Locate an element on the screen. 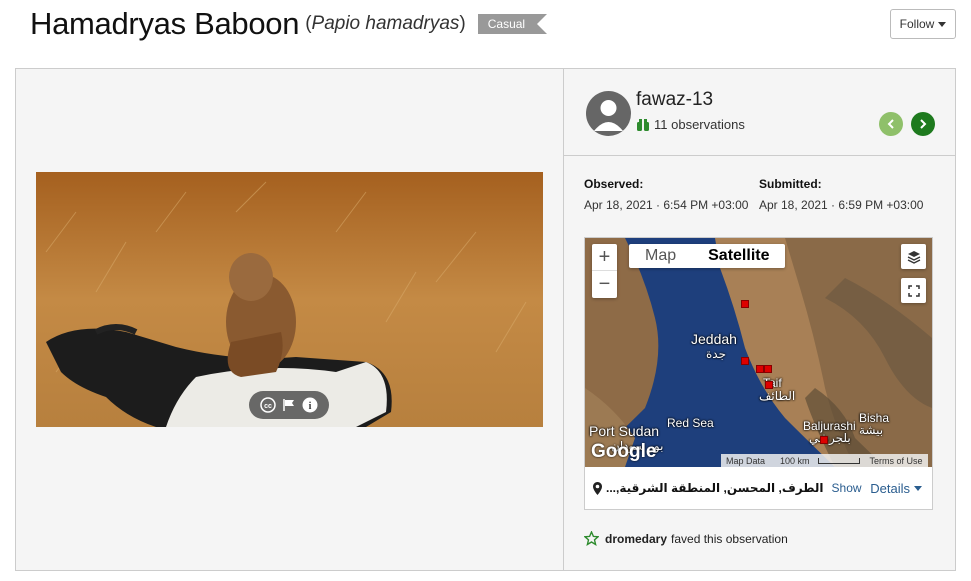 Image resolution: width=971 pixels, height=581 pixels. previous-observation-button is located at coordinates (891, 124).